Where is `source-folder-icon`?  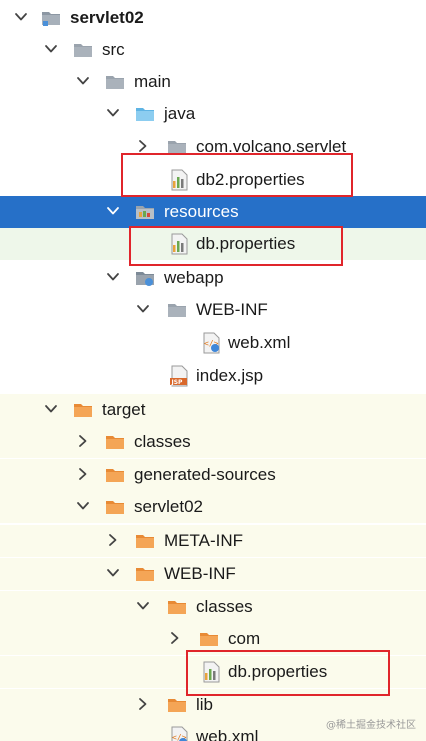 source-folder-icon is located at coordinates (145, 114).